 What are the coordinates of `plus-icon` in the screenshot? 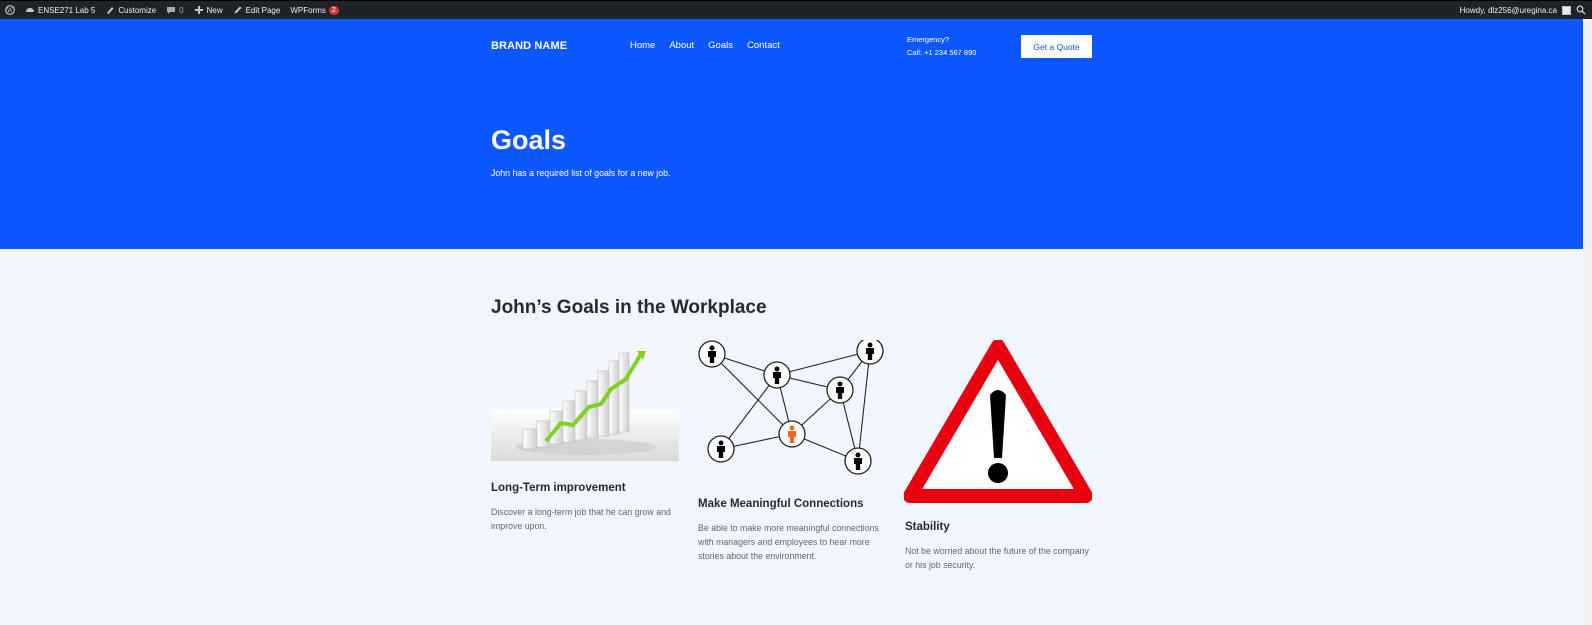 It's located at (198, 10).